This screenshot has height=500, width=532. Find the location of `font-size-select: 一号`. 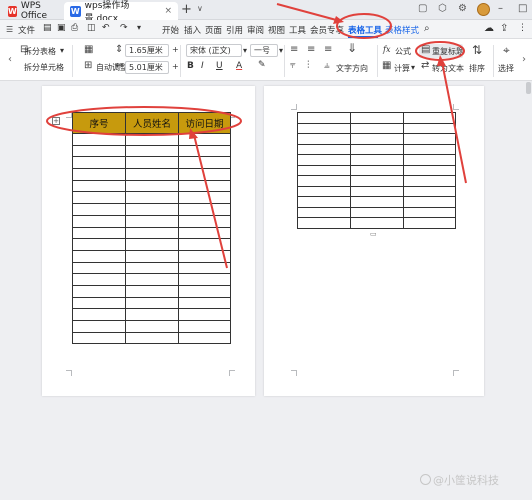

font-size-select: 一号 is located at coordinates (264, 50).